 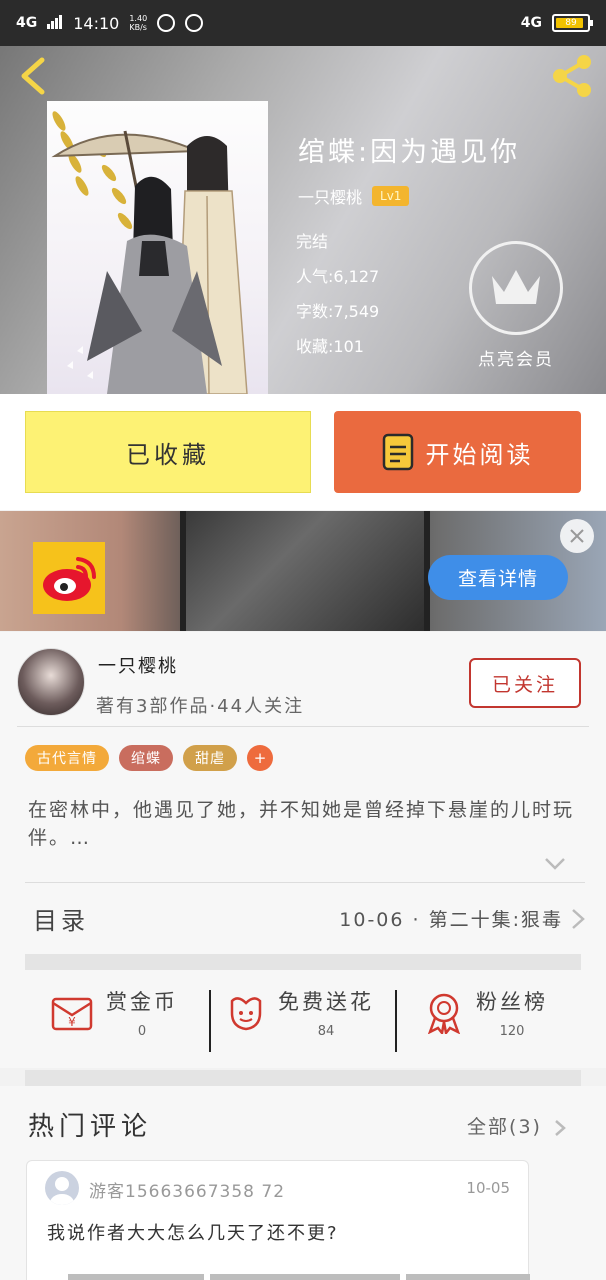 What do you see at coordinates (260, 758) in the screenshot?
I see `add-tag-button: +` at bounding box center [260, 758].